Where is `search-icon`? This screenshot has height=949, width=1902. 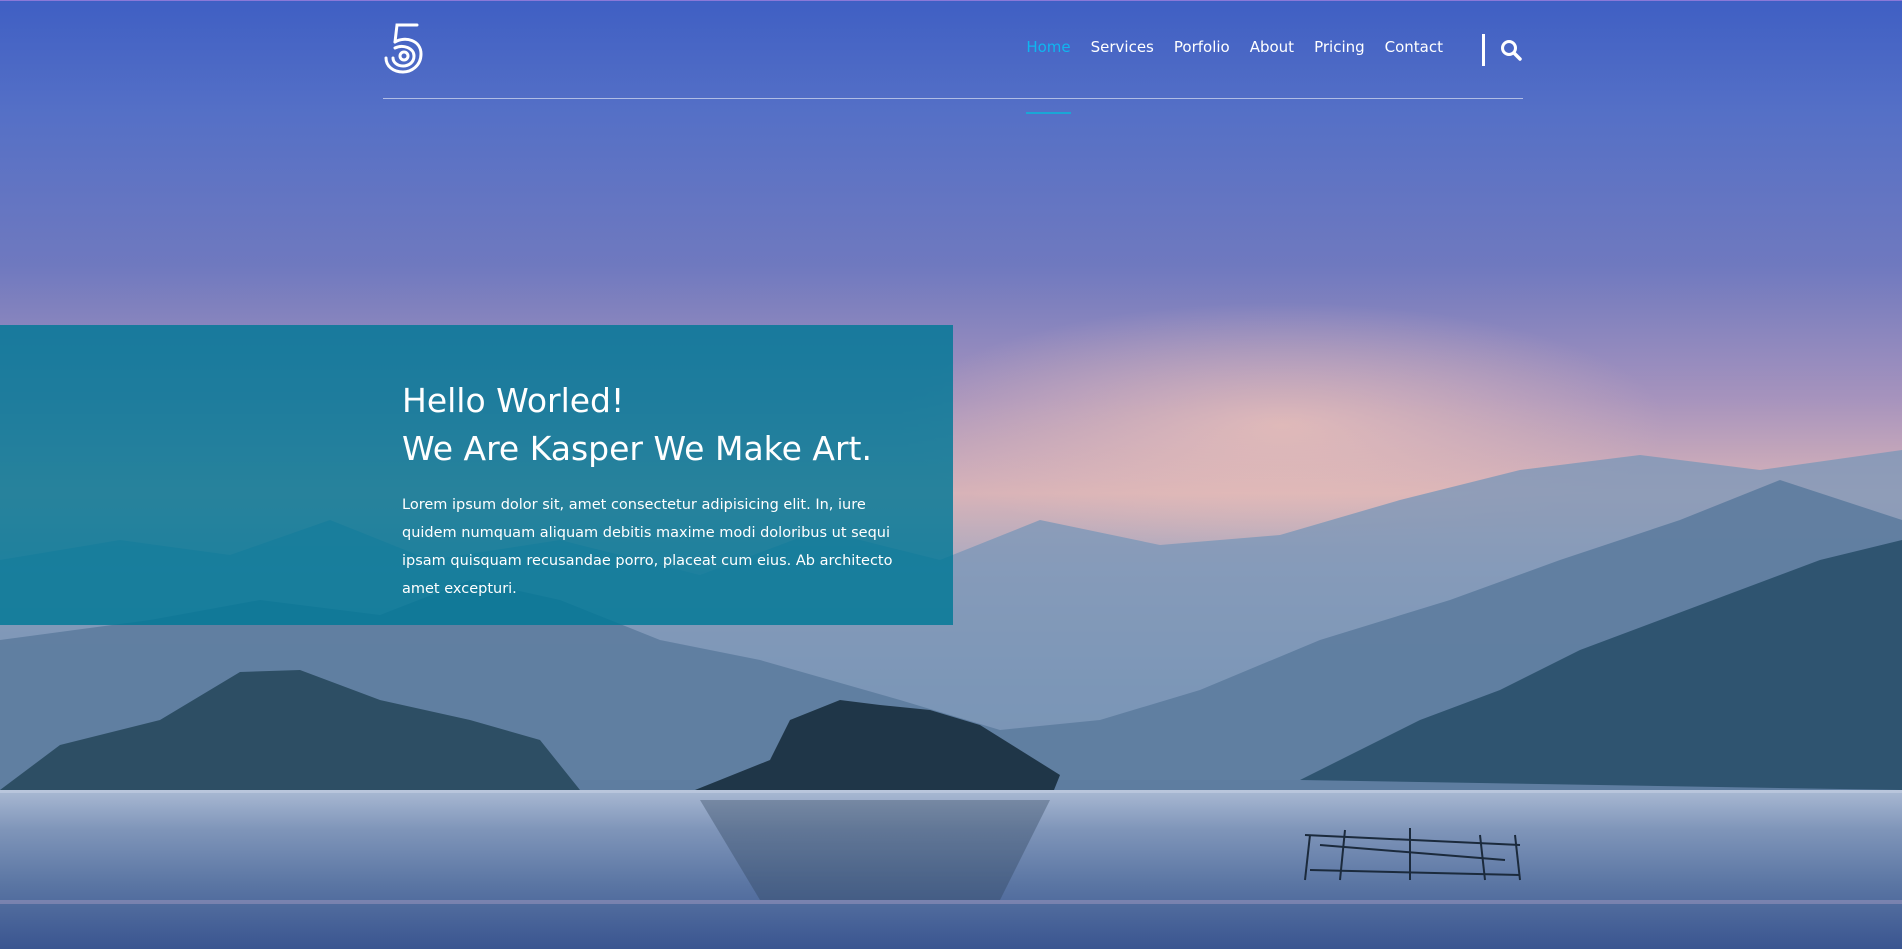
search-icon is located at coordinates (1511, 50).